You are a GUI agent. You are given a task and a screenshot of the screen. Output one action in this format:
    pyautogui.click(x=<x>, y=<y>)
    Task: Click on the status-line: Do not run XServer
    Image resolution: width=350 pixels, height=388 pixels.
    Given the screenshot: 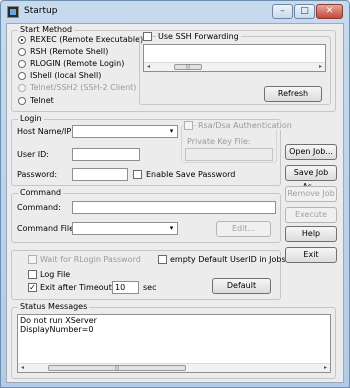 What is the action you would take?
    pyautogui.click(x=58, y=320)
    